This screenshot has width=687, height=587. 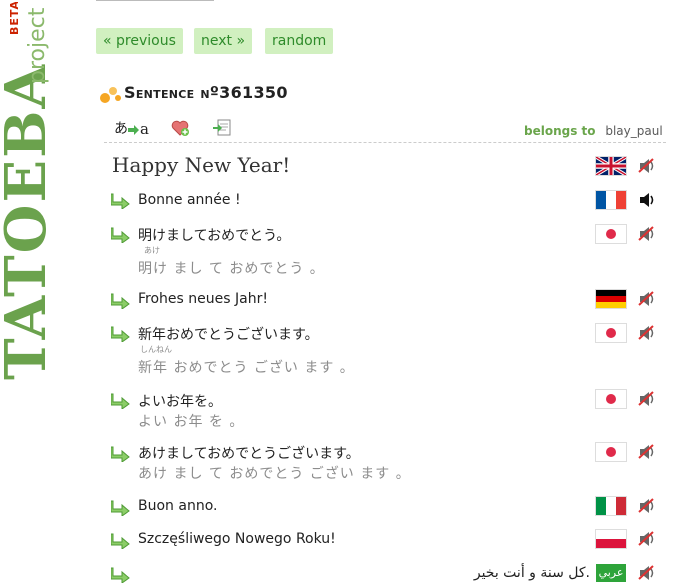 I want to click on sentence-icon, so click(x=110, y=95).